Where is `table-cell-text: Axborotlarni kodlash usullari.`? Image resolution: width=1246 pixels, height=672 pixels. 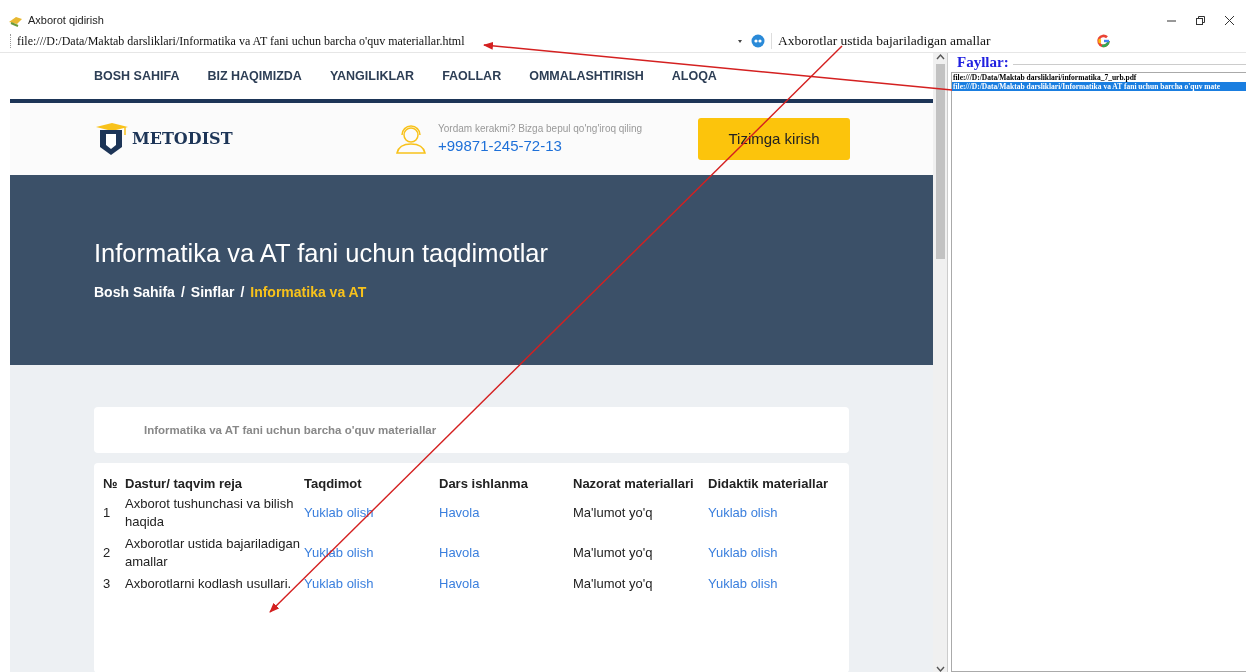 table-cell-text: Axborotlarni kodlash usullari. is located at coordinates (209, 584).